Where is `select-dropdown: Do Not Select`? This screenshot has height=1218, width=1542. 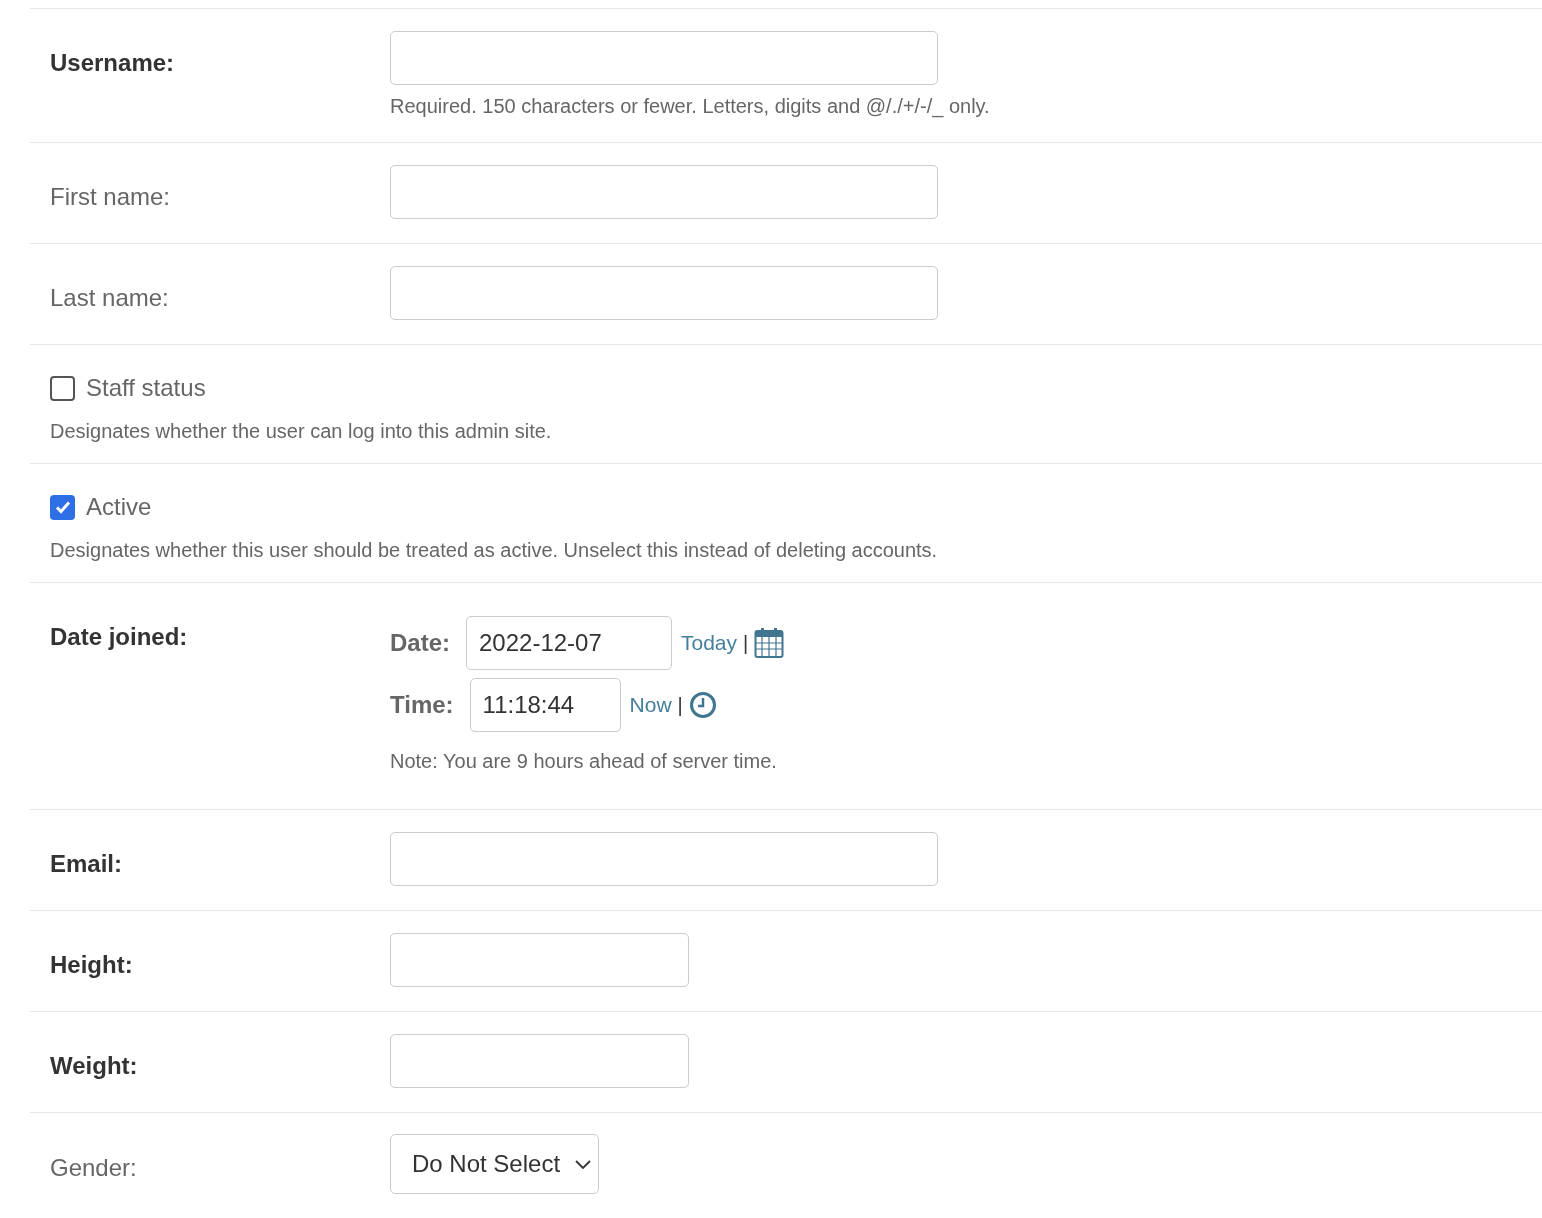 select-dropdown: Do Not Select is located at coordinates (495, 1164).